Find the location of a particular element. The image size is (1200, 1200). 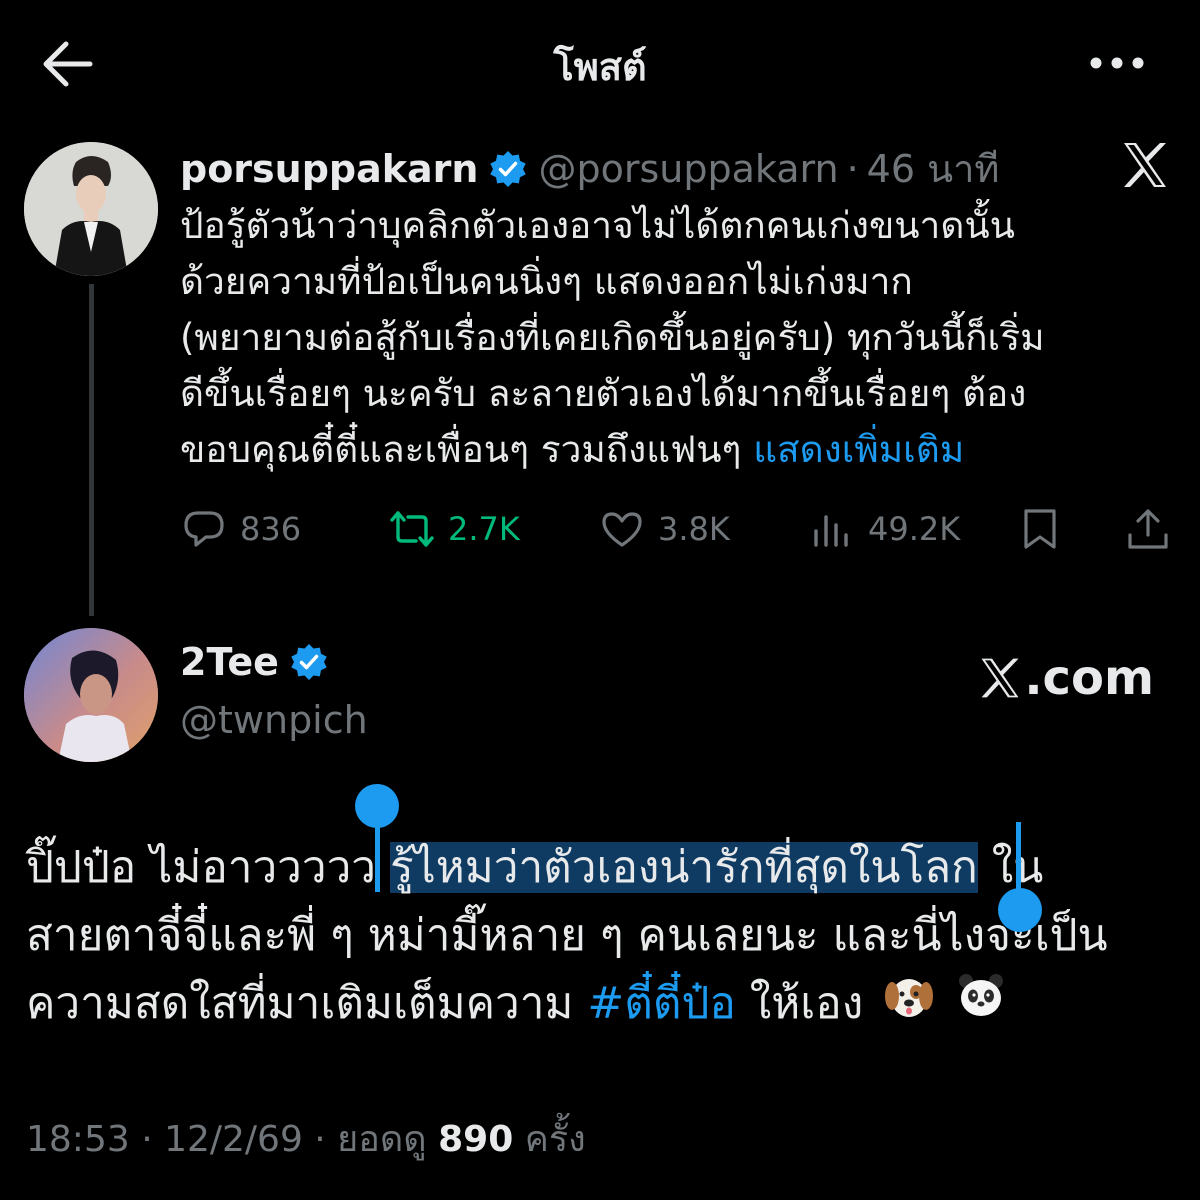

heart-icon is located at coordinates (622, 529).